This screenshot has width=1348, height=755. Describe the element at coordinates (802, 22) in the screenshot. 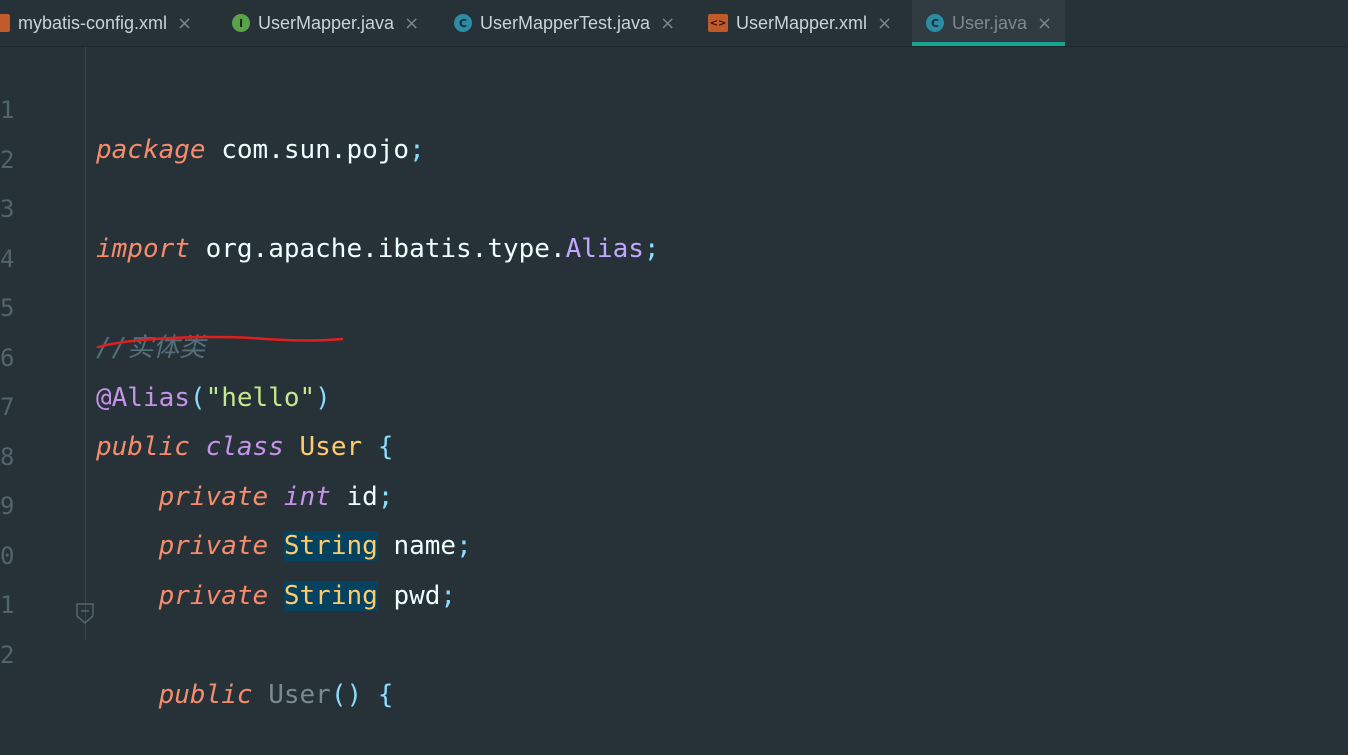

I see `tab-label: UserMapper.xml` at that location.